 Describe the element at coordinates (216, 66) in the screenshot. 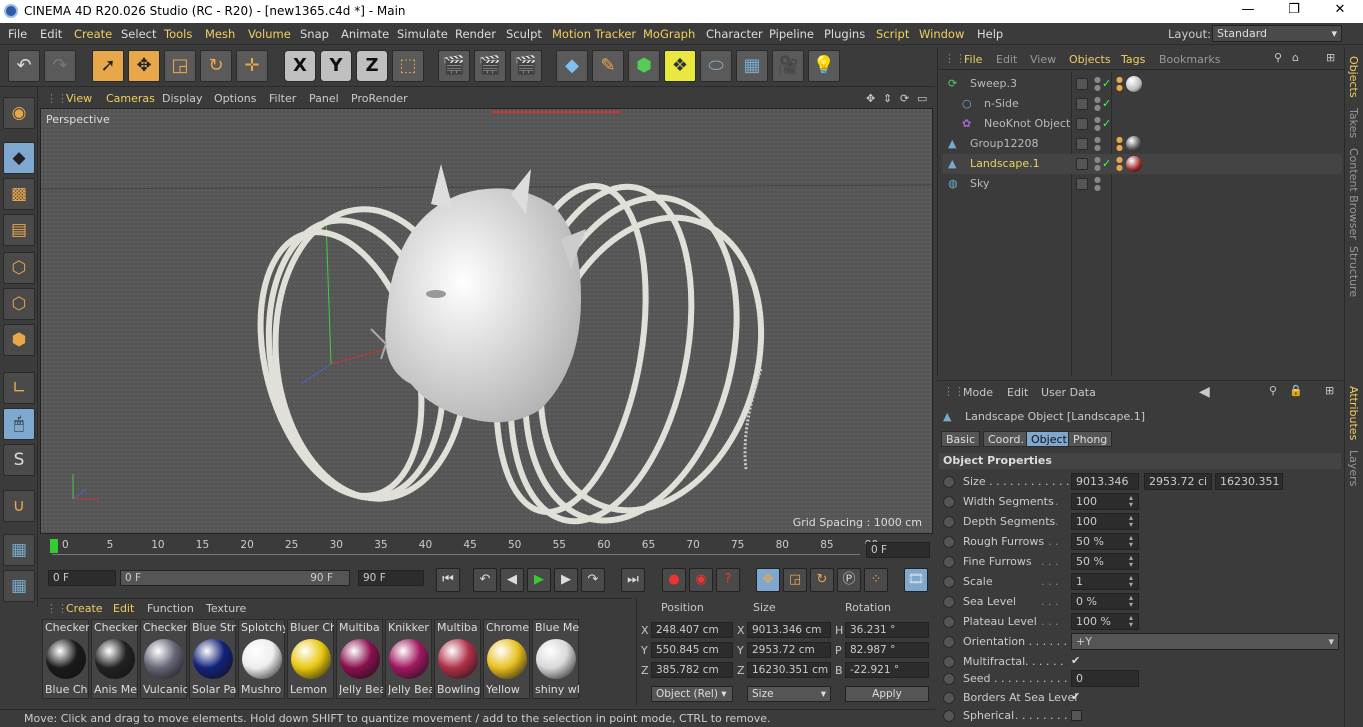

I see `rotate-tool-icon: ↻` at that location.